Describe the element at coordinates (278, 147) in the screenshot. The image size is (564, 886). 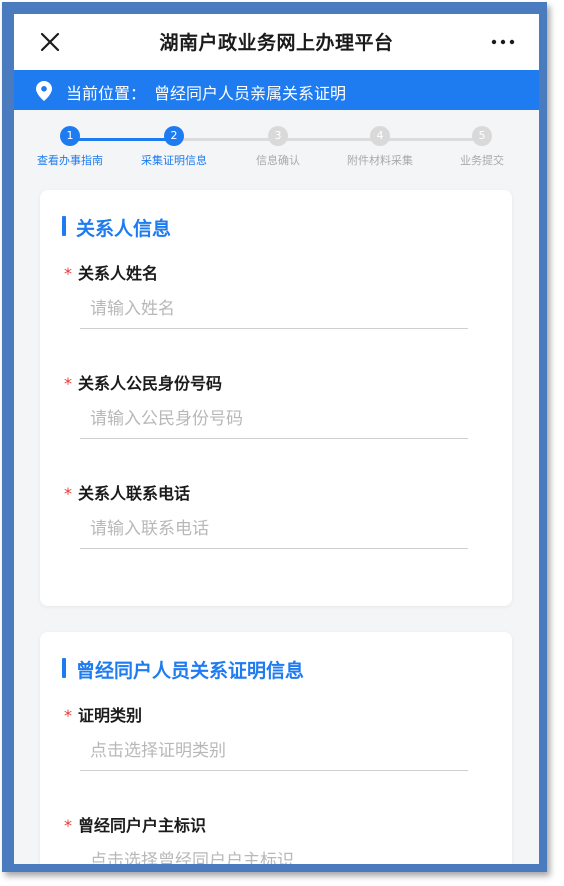
I see `step-3: 3 信息确认` at that location.